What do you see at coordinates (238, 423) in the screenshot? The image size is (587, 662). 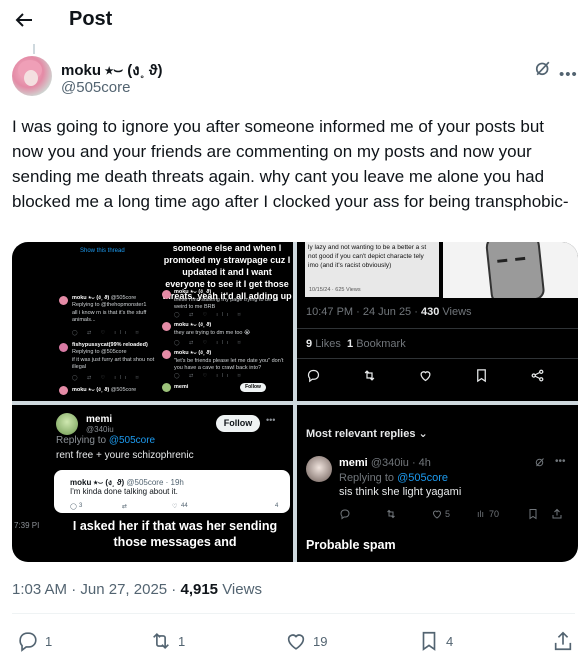 I see `follow-button-image: Follow` at bounding box center [238, 423].